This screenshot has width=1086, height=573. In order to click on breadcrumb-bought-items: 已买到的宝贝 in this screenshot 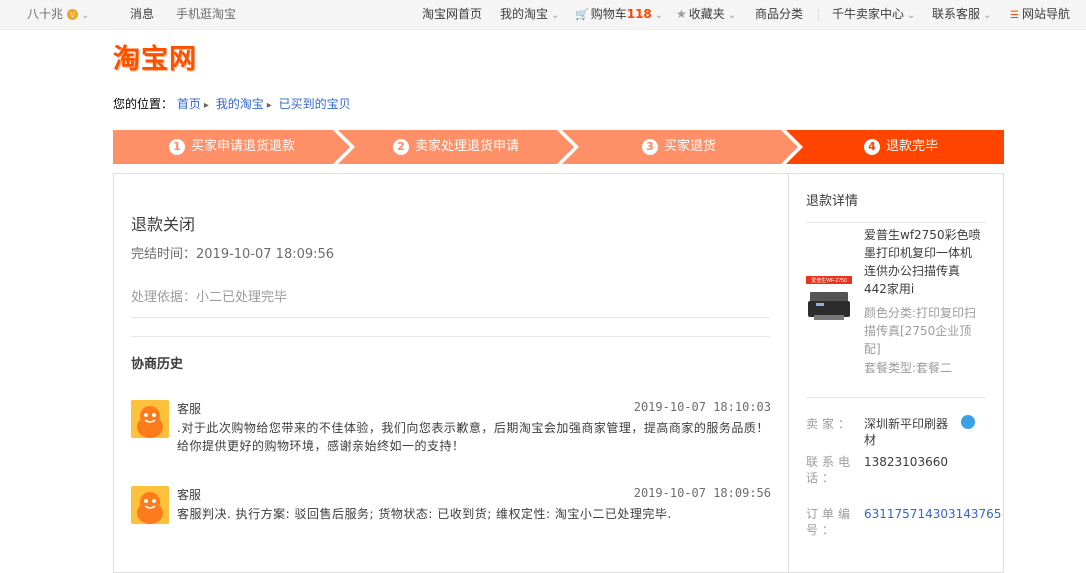, I will do `click(315, 104)`.